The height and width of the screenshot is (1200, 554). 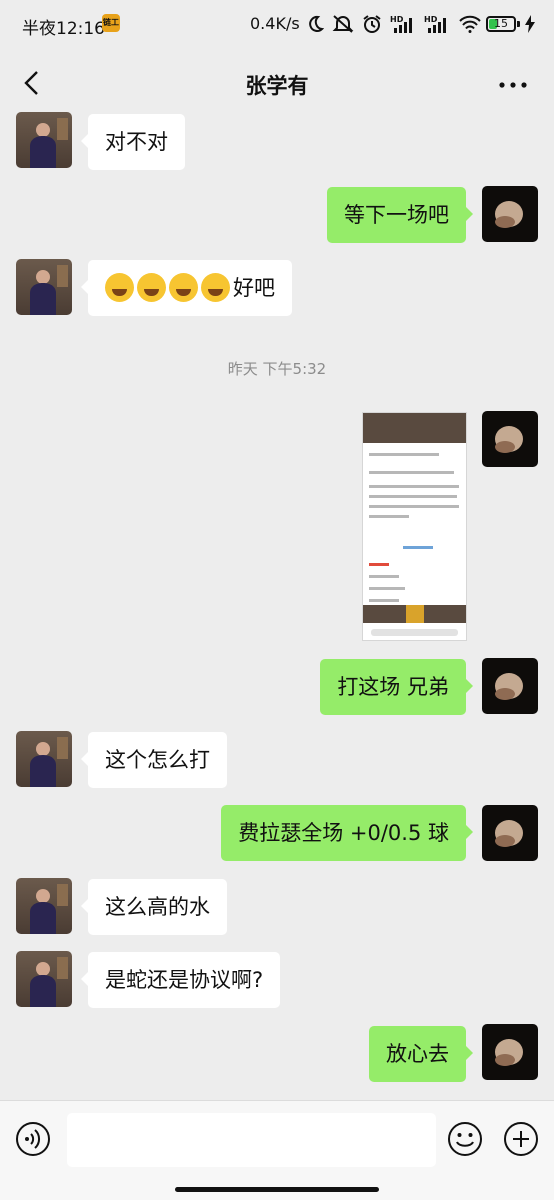 I want to click on nav-bar: 张学有, so click(x=277, y=83).